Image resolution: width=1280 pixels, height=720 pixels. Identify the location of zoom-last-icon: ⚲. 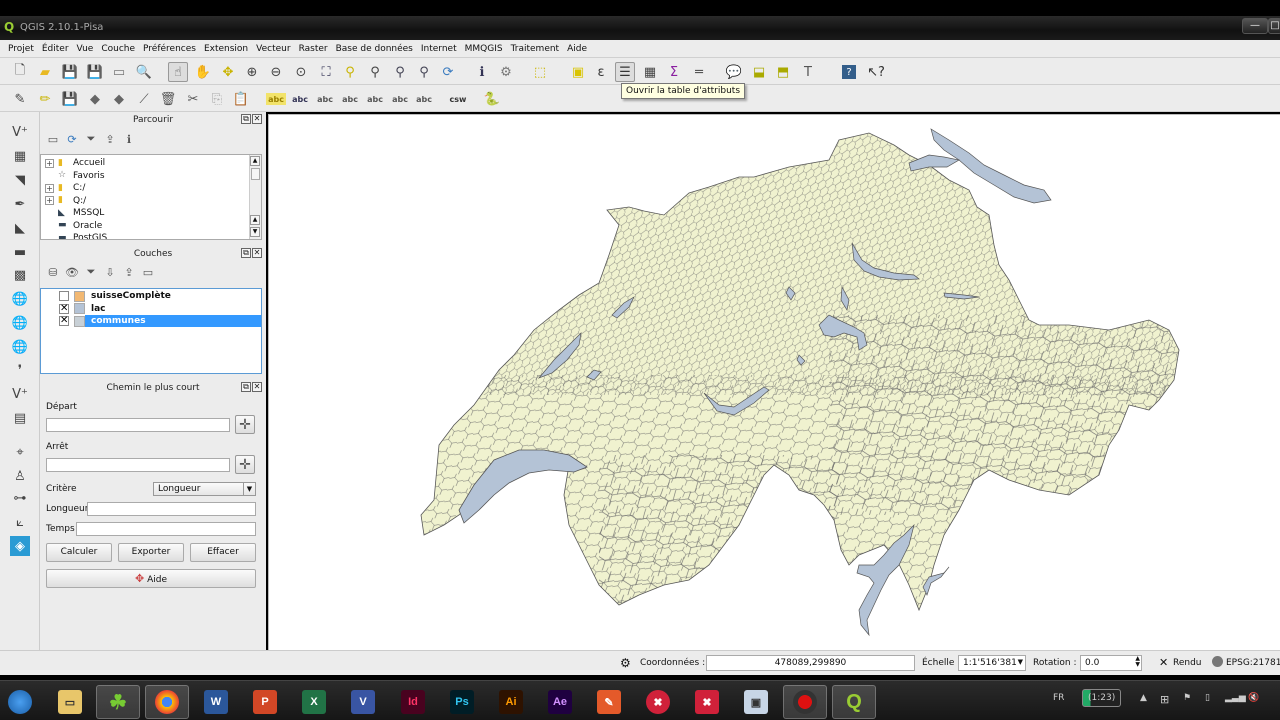
(400, 72).